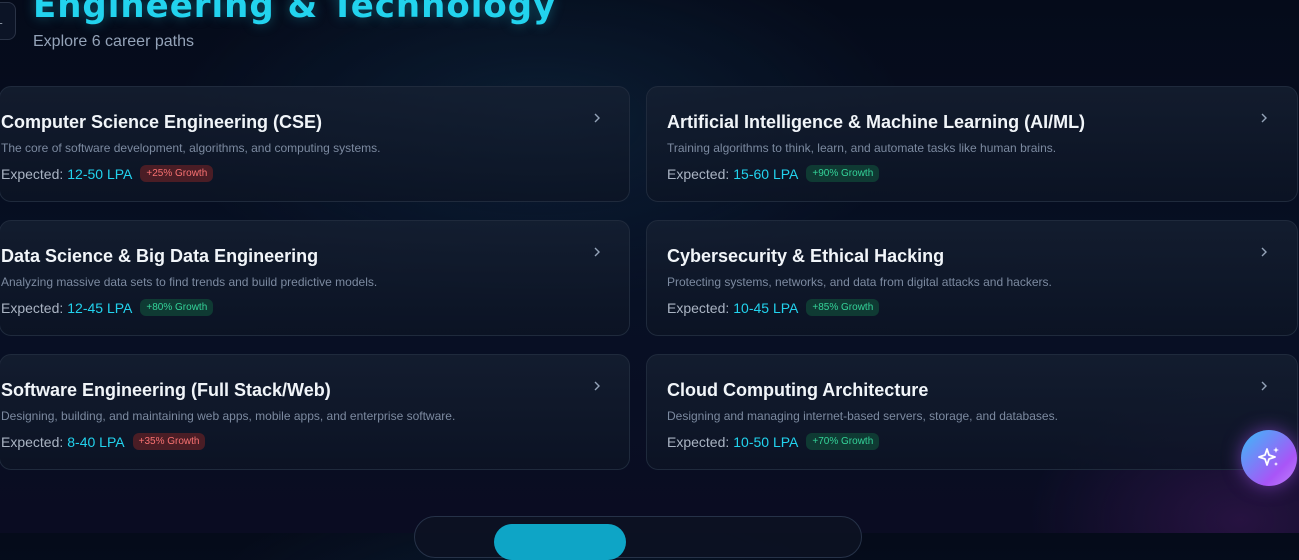  I want to click on salary-range: 8-40 LPA, so click(96, 441).